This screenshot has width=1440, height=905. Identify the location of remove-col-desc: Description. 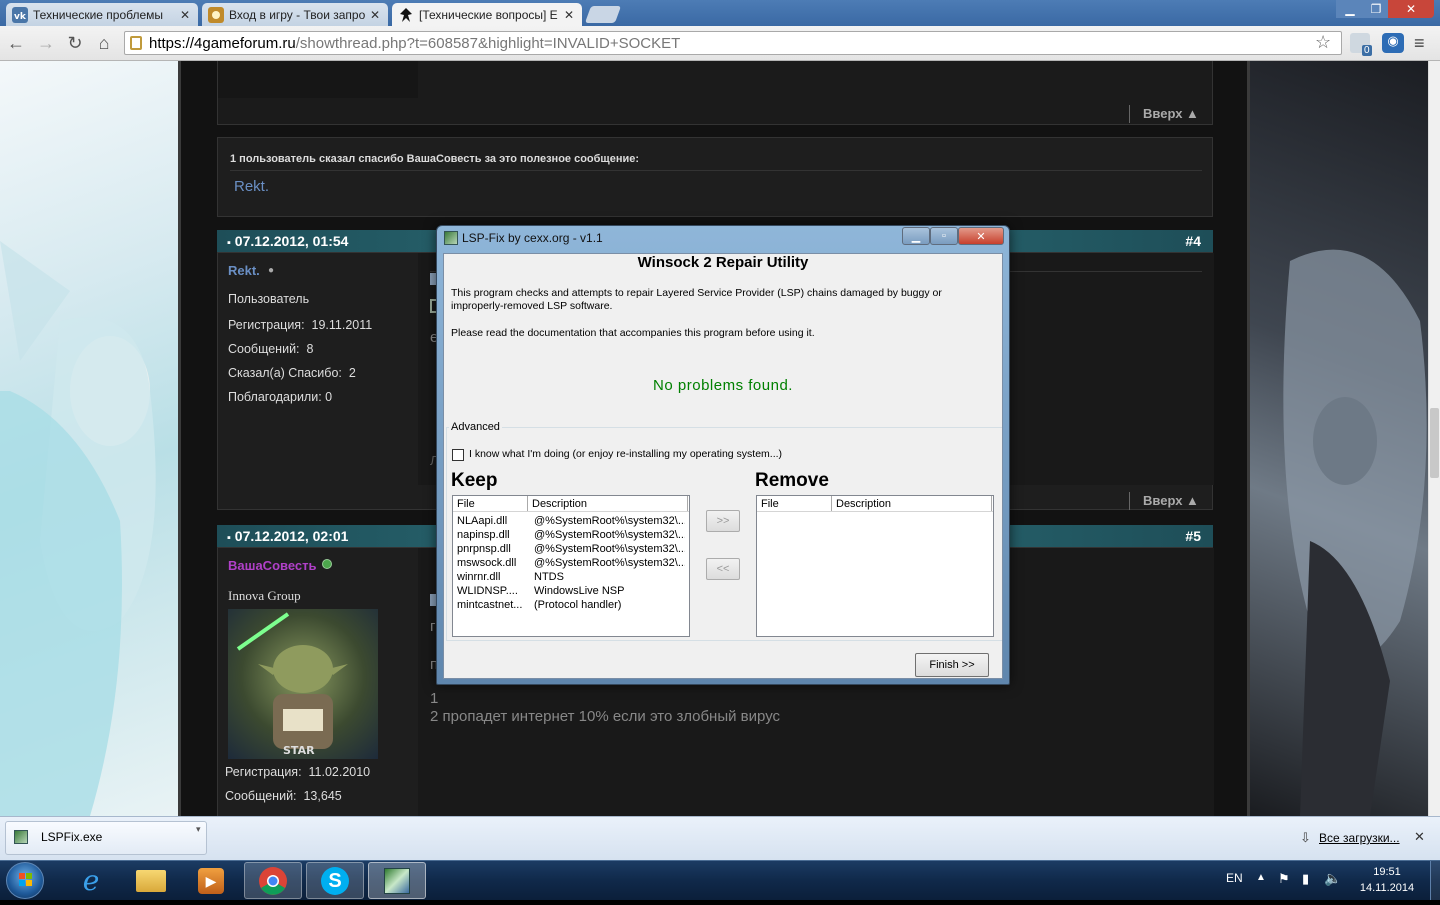
(912, 503).